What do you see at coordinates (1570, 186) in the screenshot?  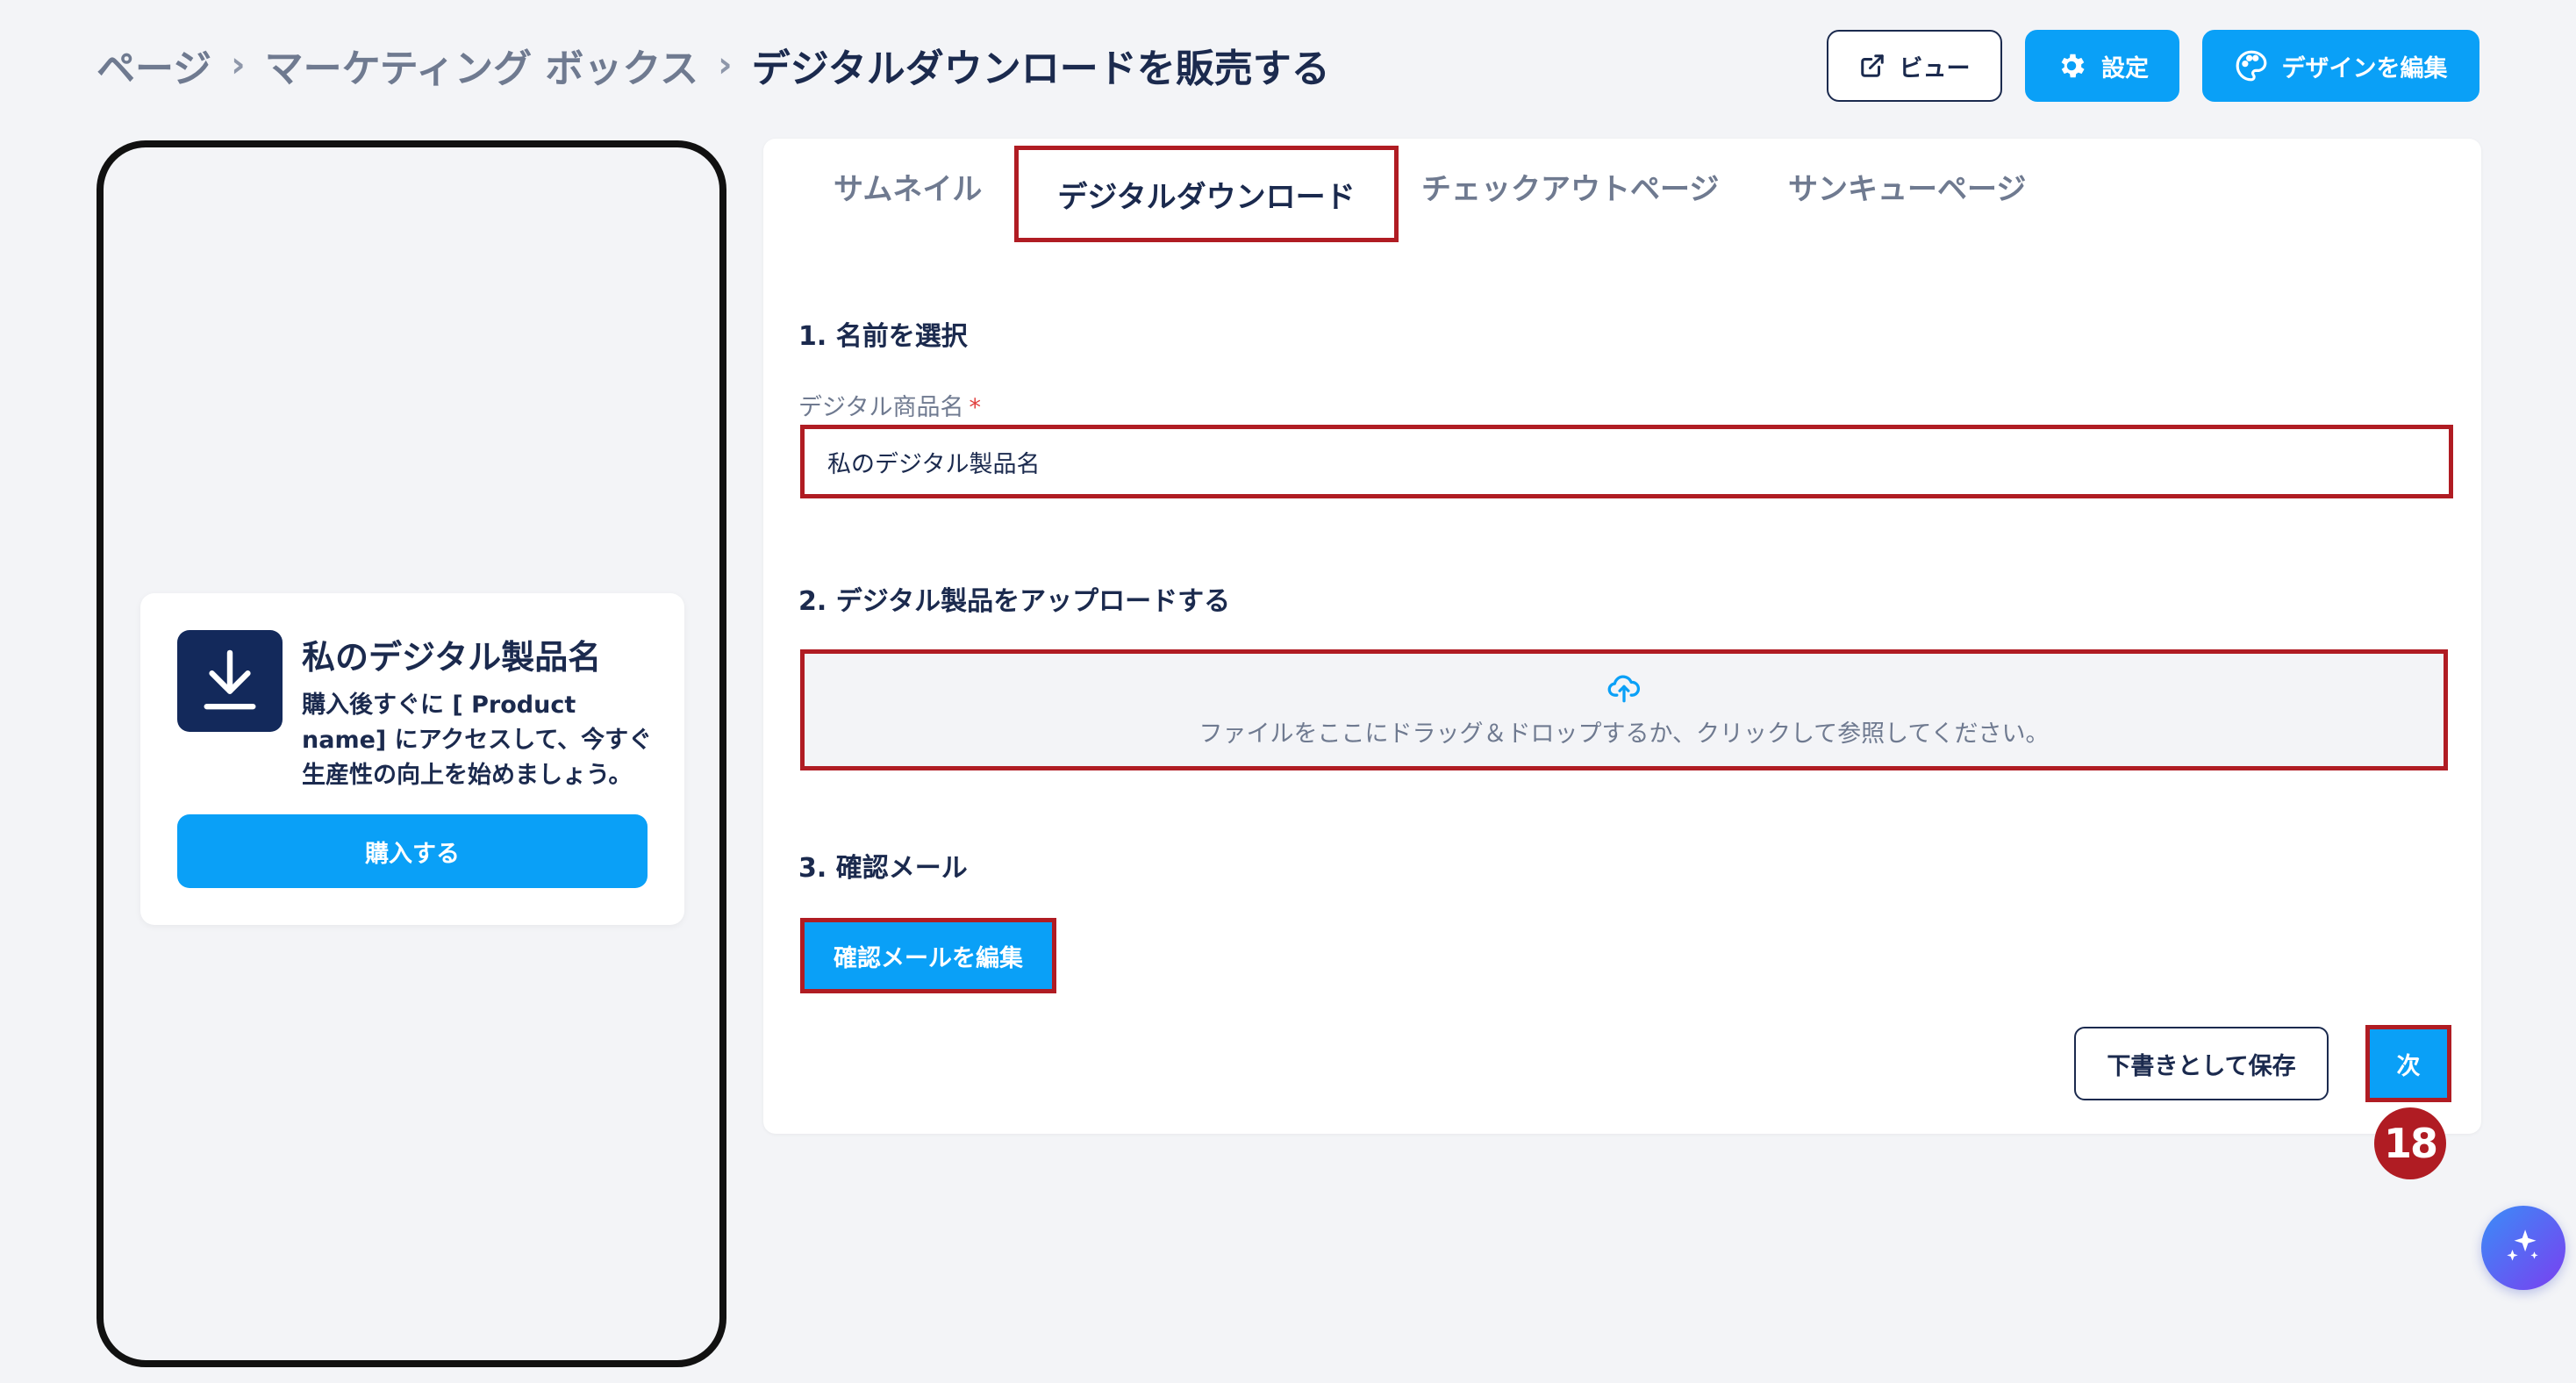 I see `tab-checkout-page: チェックアウトページ` at bounding box center [1570, 186].